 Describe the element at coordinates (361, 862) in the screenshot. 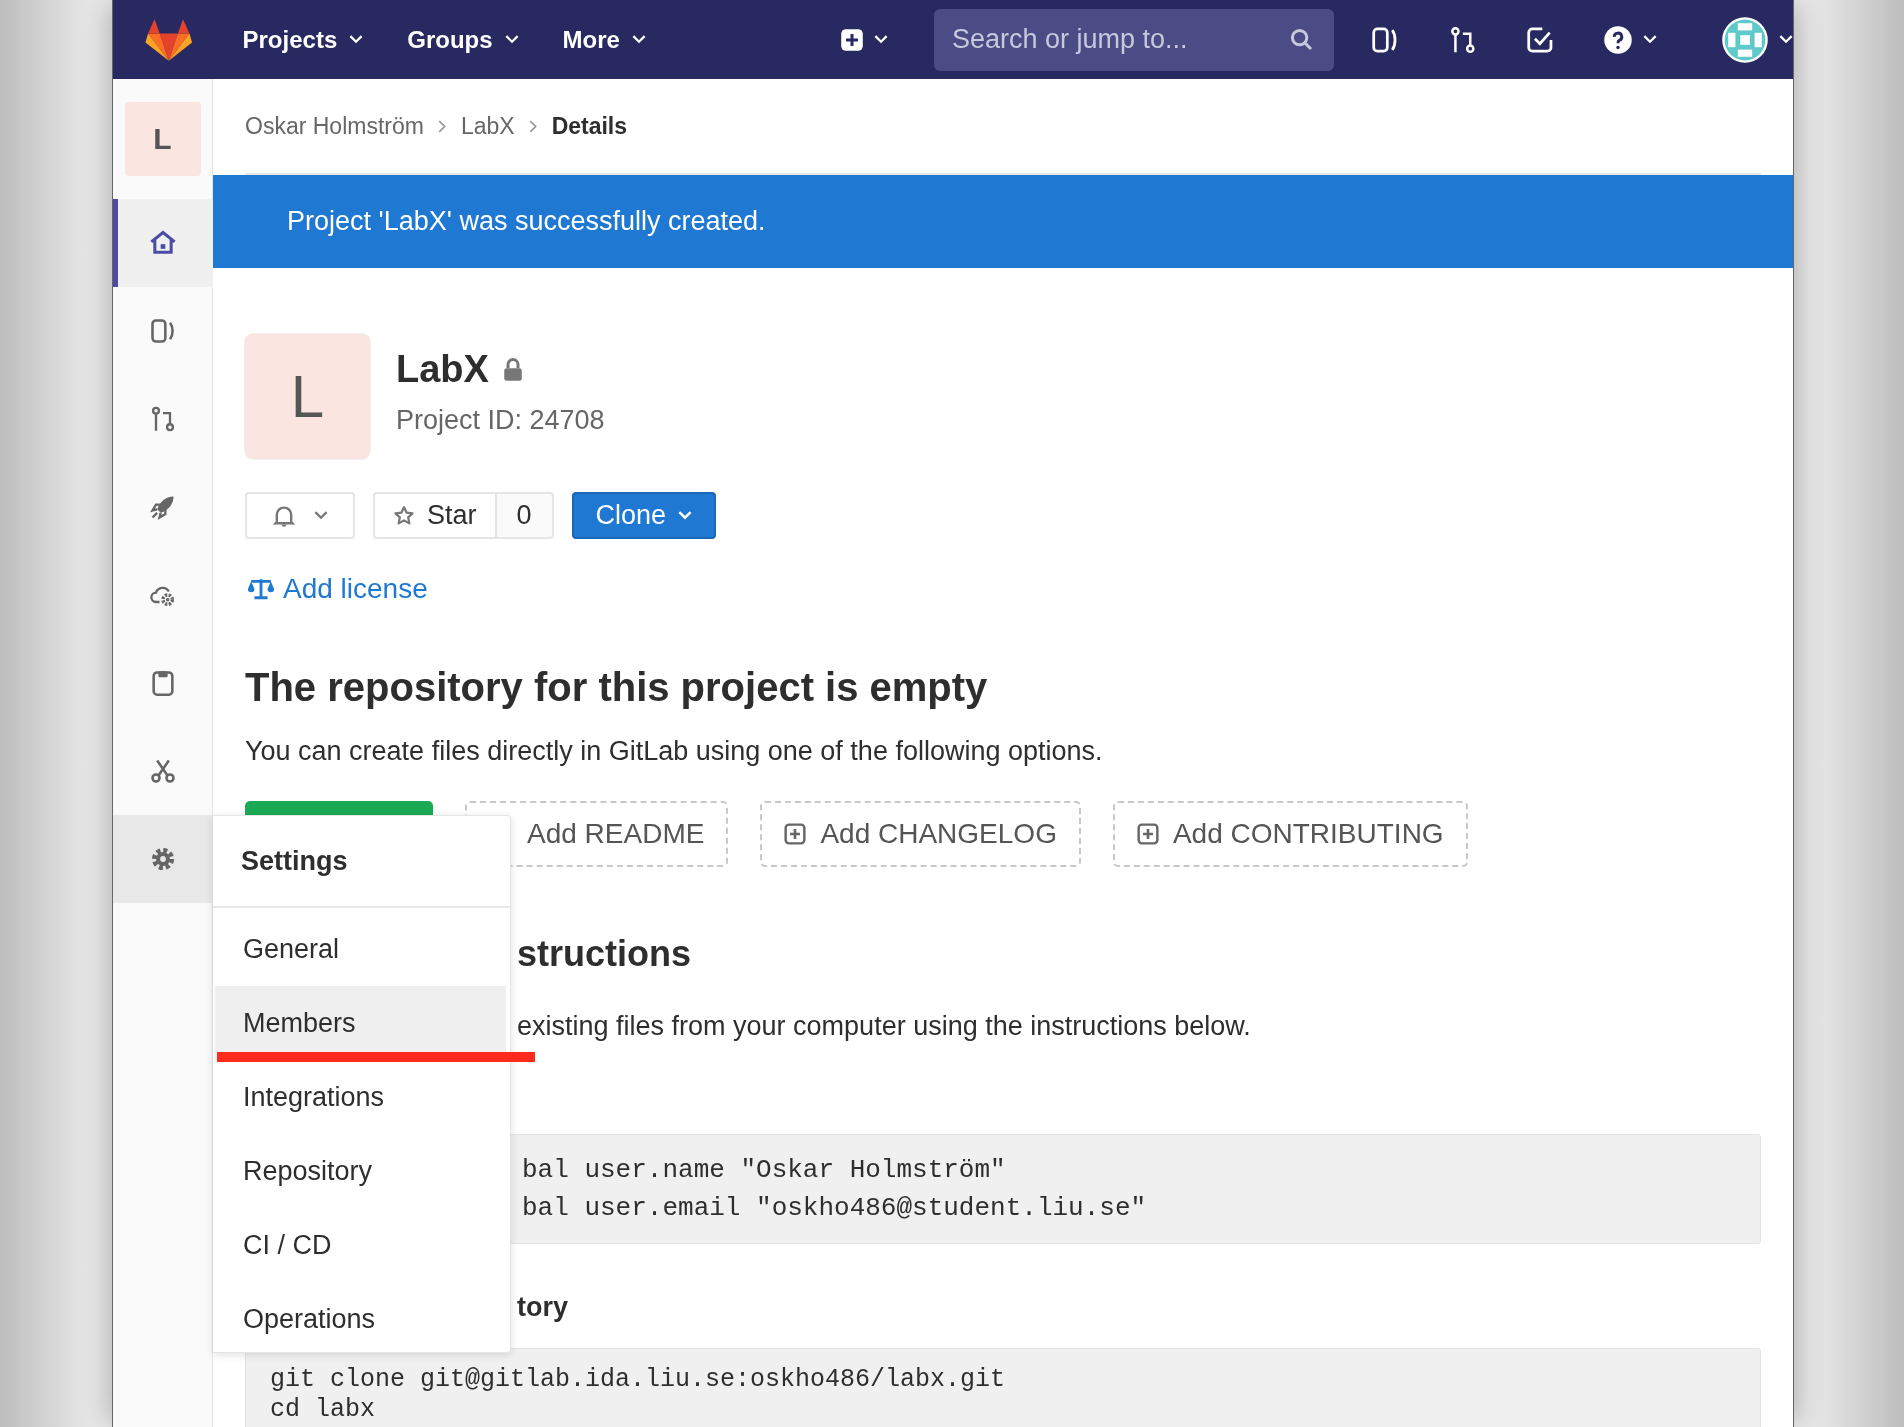

I see `menu-title: Settings` at that location.